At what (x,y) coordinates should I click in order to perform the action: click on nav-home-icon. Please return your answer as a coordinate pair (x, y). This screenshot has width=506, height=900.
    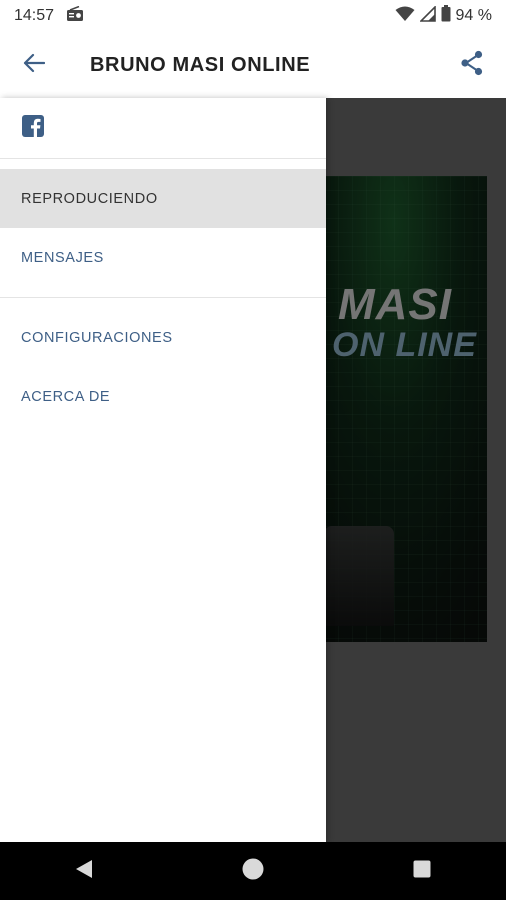
    Looking at the image, I should click on (253, 871).